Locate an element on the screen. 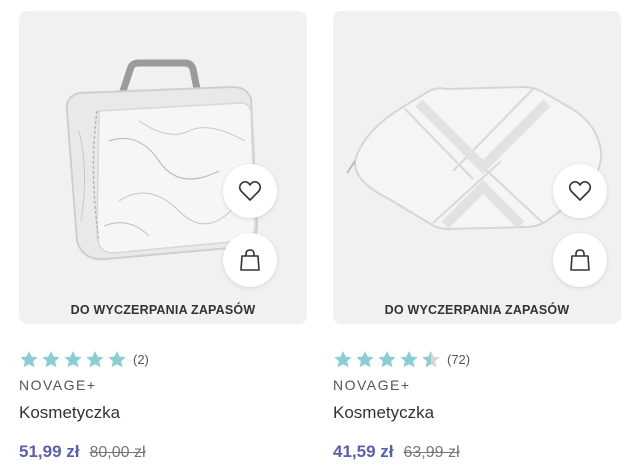  product-rating: (72) is located at coordinates (401, 359).